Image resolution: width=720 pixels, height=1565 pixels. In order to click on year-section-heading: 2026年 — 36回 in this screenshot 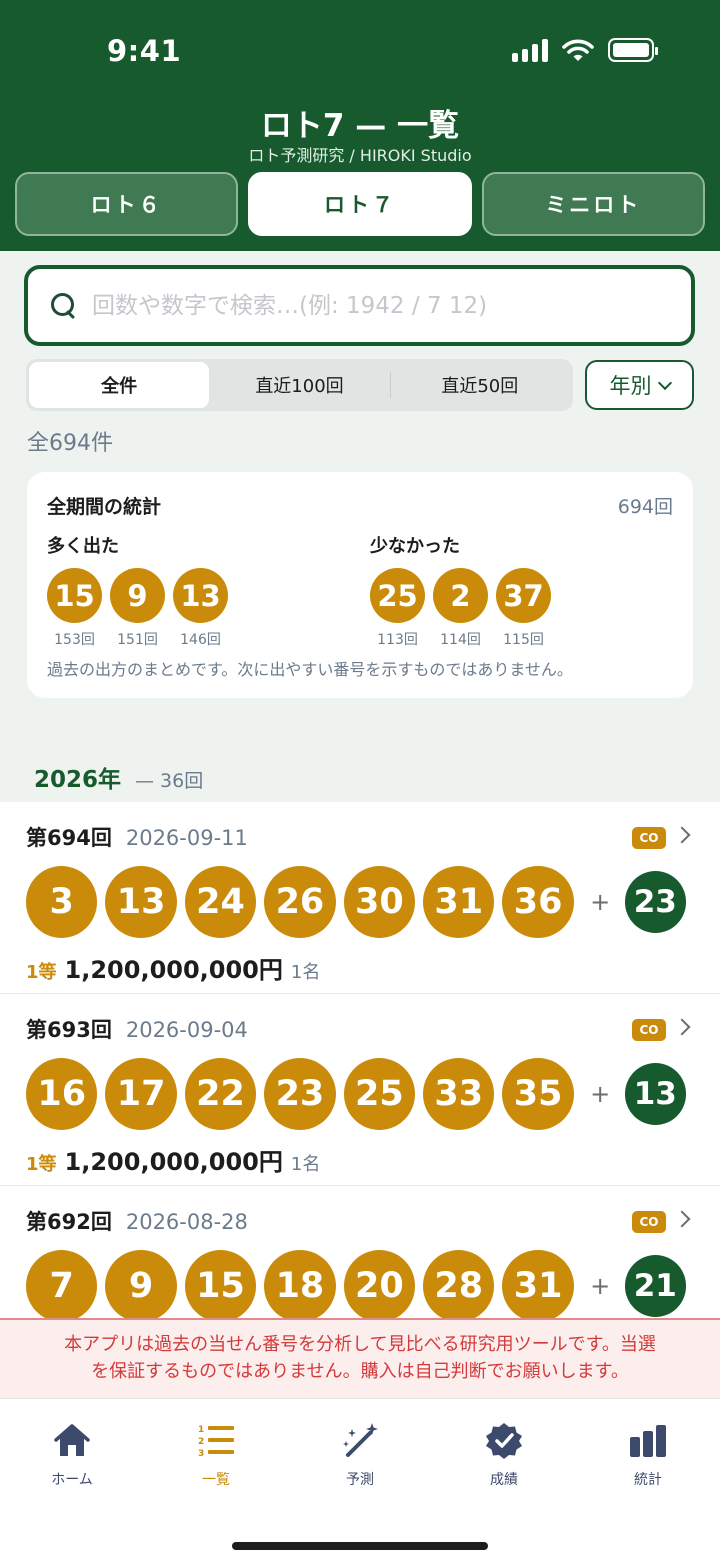, I will do `click(118, 777)`.